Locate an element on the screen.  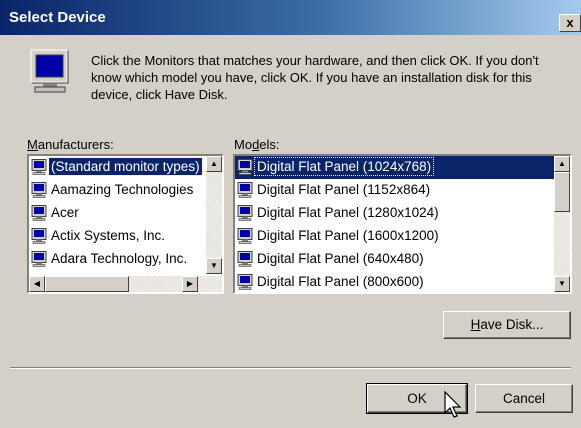
hscroll-thumb is located at coordinates (87, 284).